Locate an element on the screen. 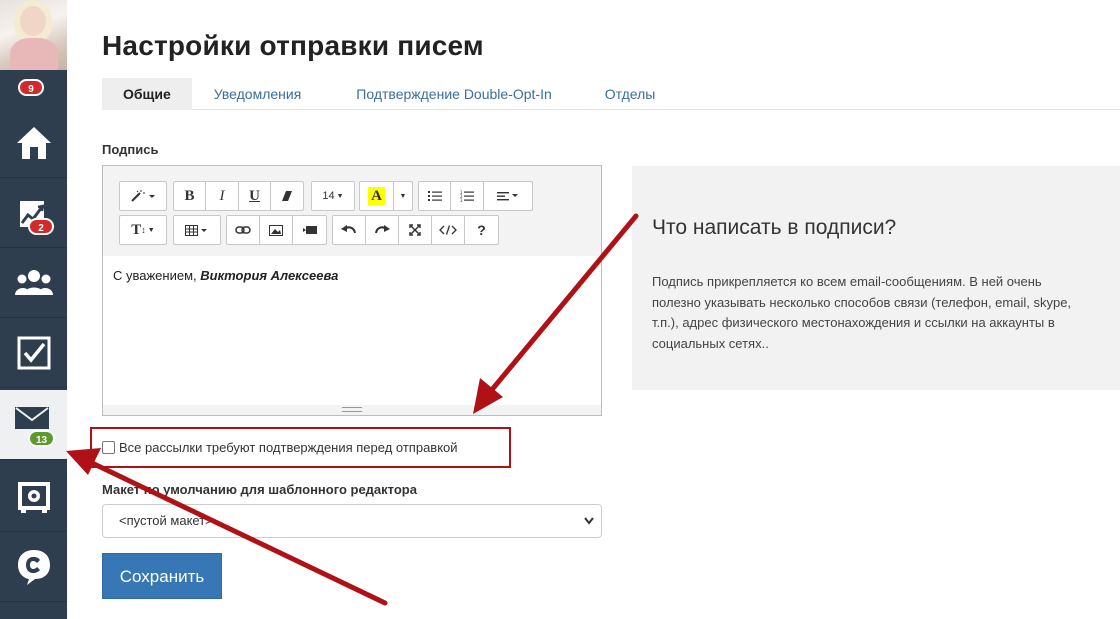 The width and height of the screenshot is (1120, 619). users-icon is located at coordinates (33, 282).